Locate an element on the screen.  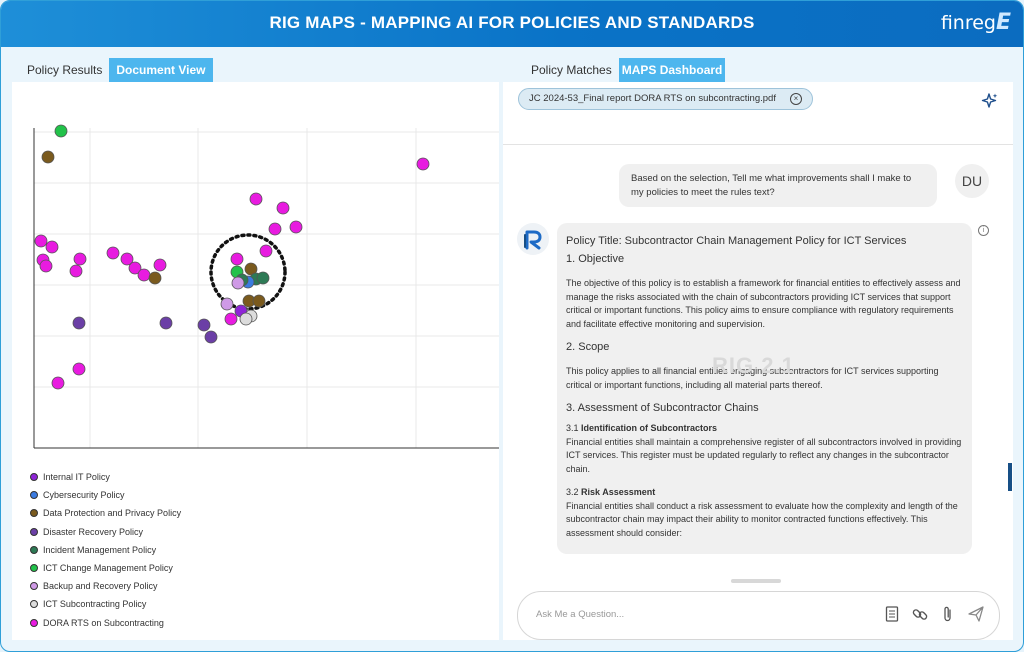
tab-policy-matches: Policy Matches is located at coordinates (571, 70).